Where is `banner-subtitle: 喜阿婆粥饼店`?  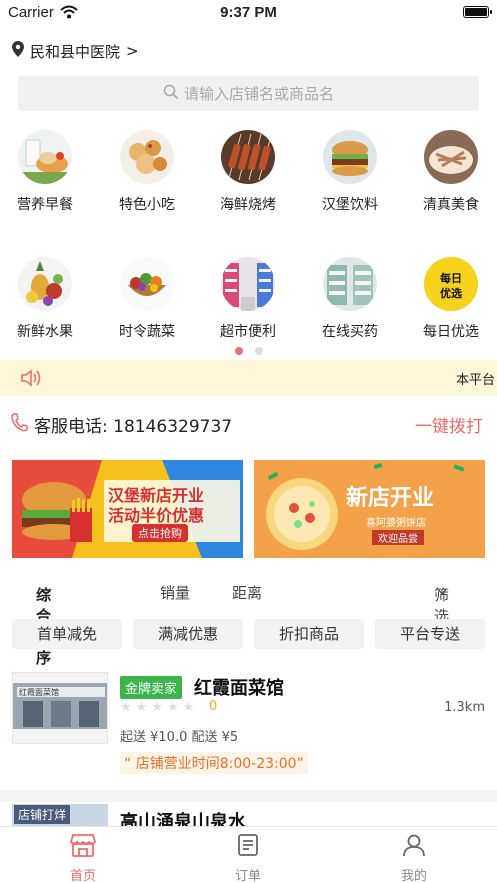 banner-subtitle: 喜阿婆粥饼店 is located at coordinates (396, 523).